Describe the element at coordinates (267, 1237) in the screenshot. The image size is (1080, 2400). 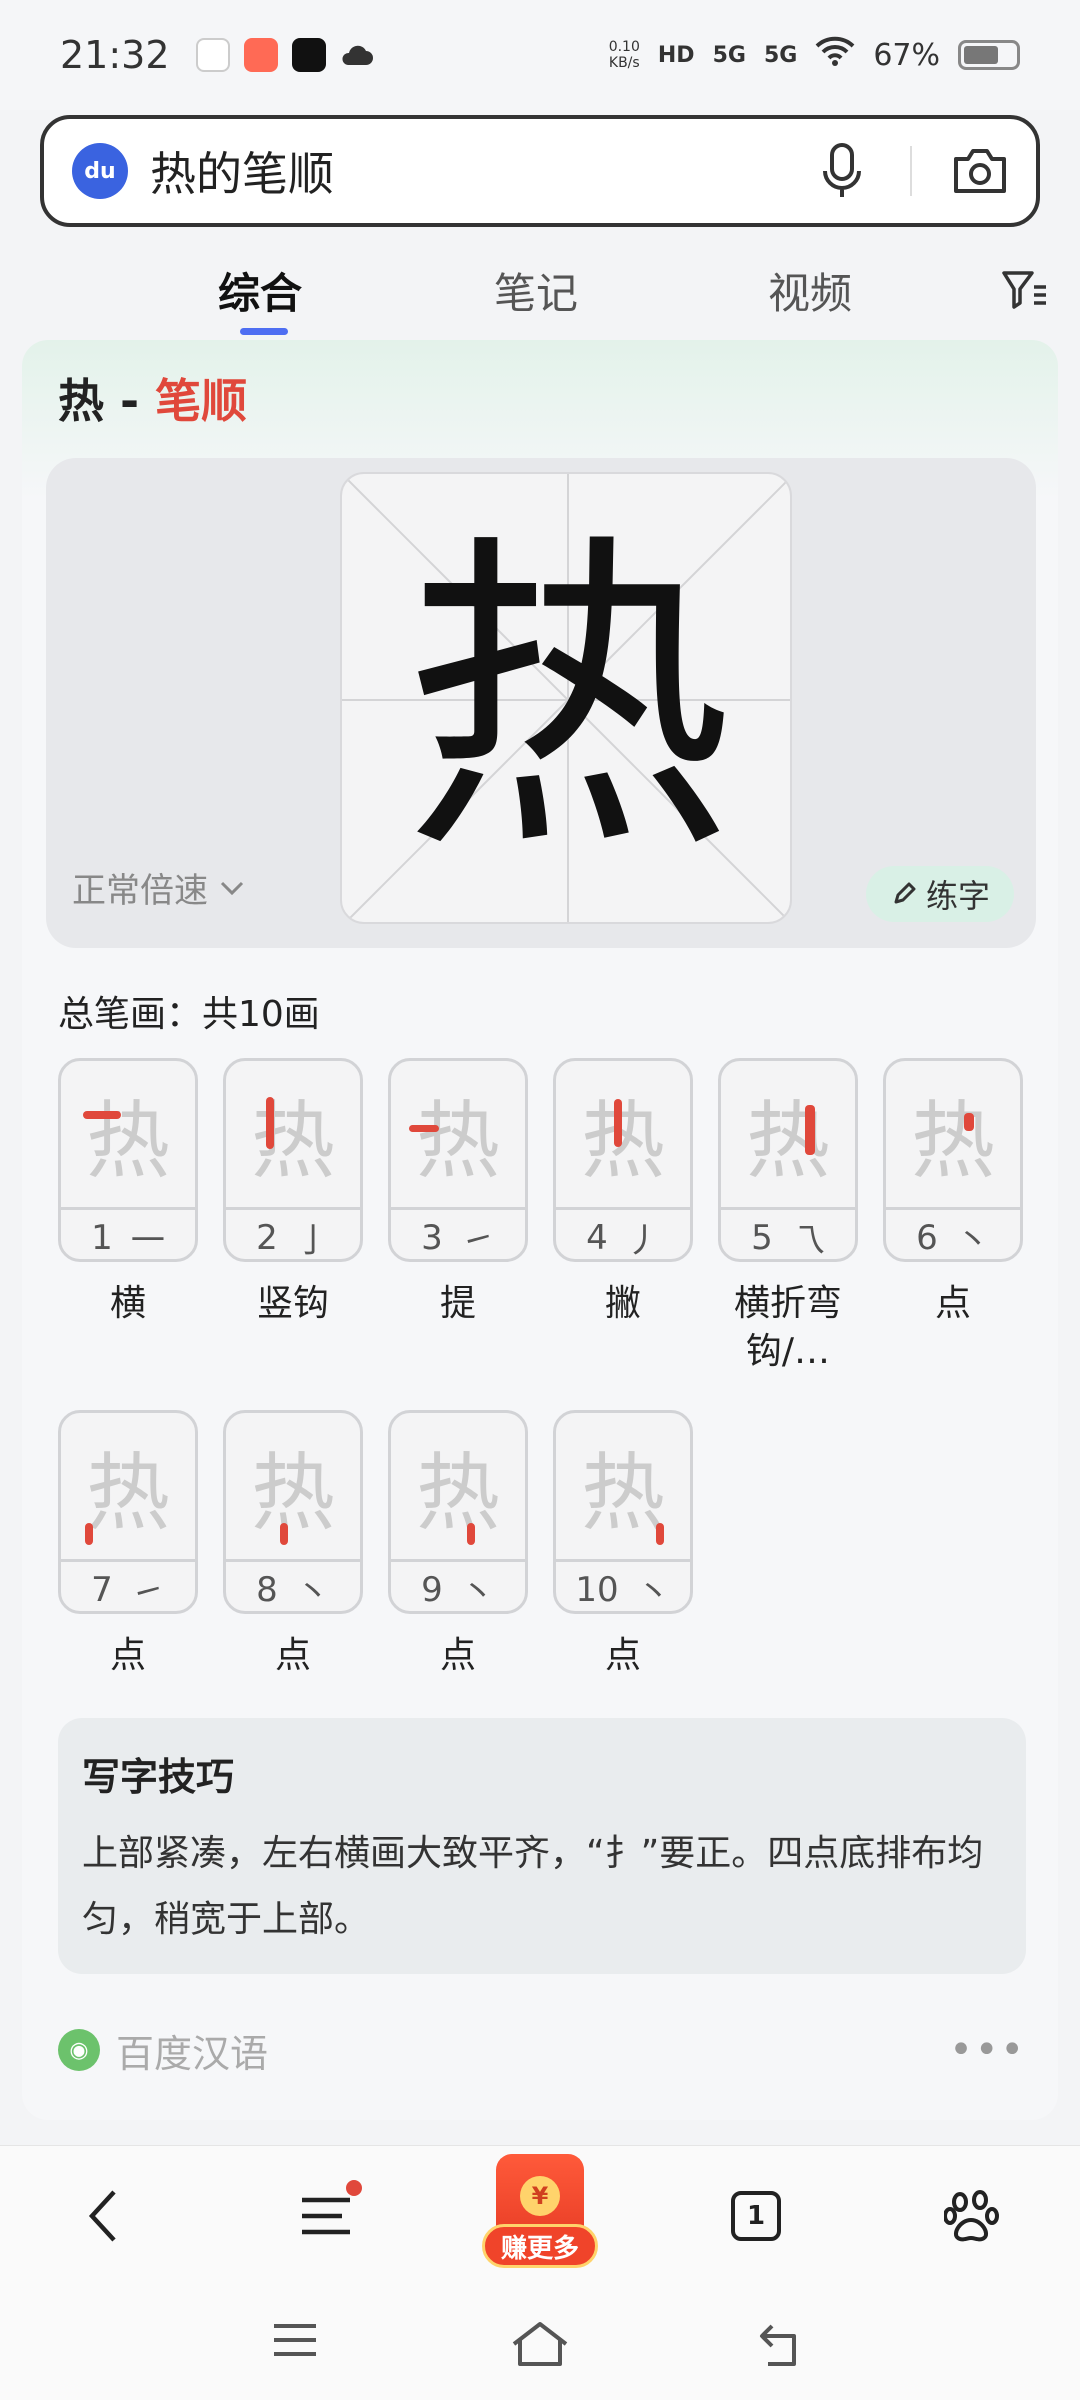
I see `stroke-number: 2` at that location.